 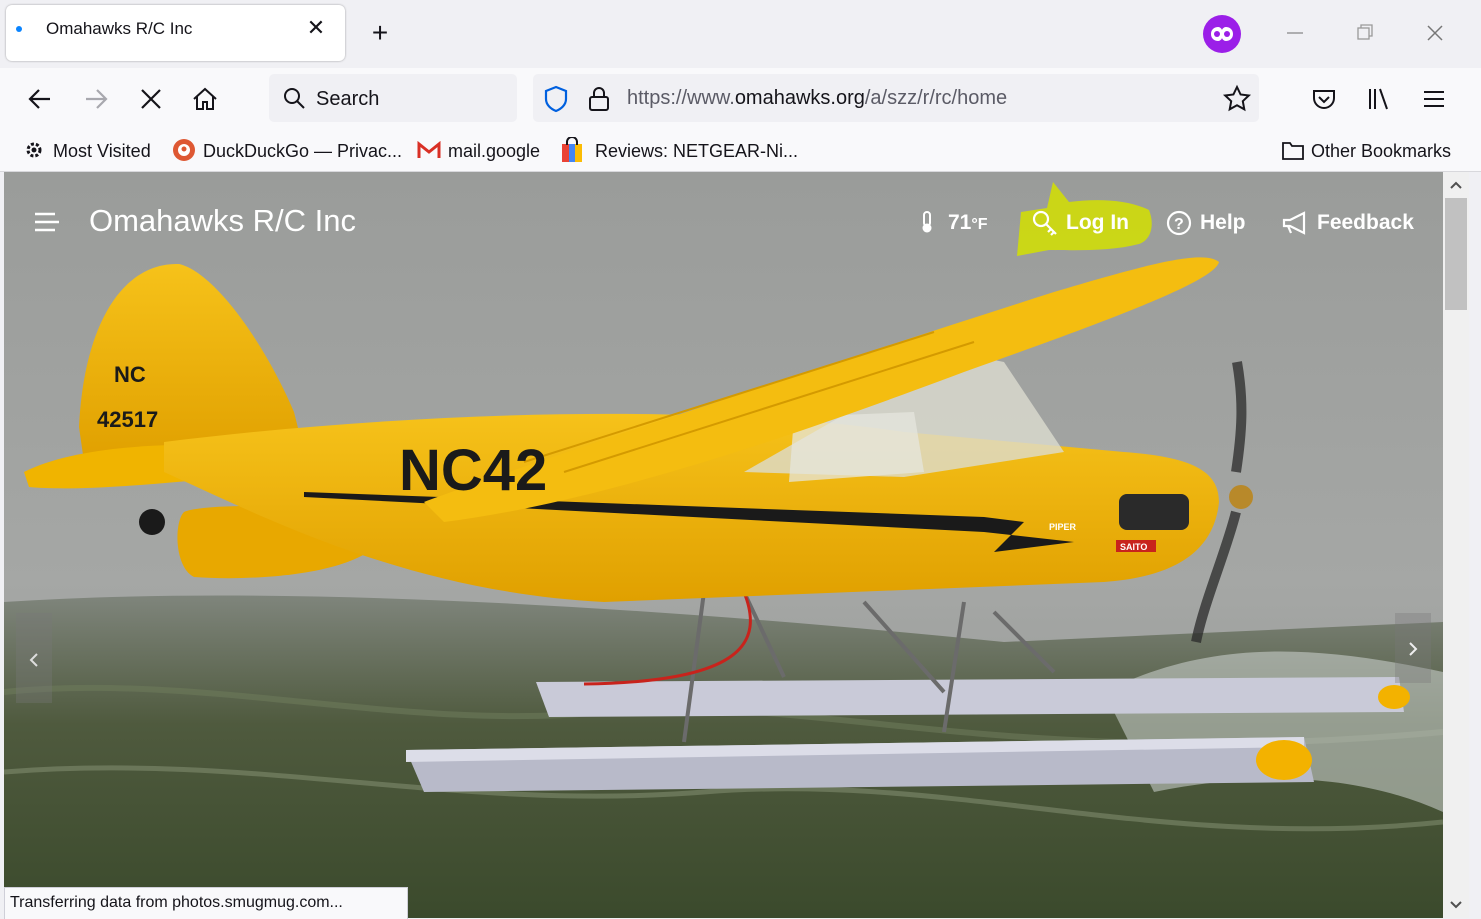 I want to click on bookmark-most-visited: Most Visited, so click(x=102, y=151).